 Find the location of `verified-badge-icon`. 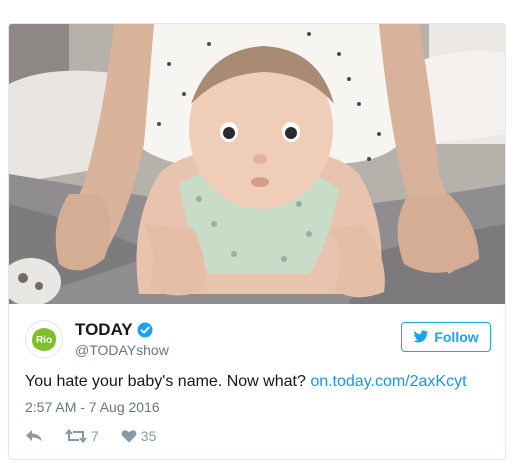

verified-badge-icon is located at coordinates (145, 330).